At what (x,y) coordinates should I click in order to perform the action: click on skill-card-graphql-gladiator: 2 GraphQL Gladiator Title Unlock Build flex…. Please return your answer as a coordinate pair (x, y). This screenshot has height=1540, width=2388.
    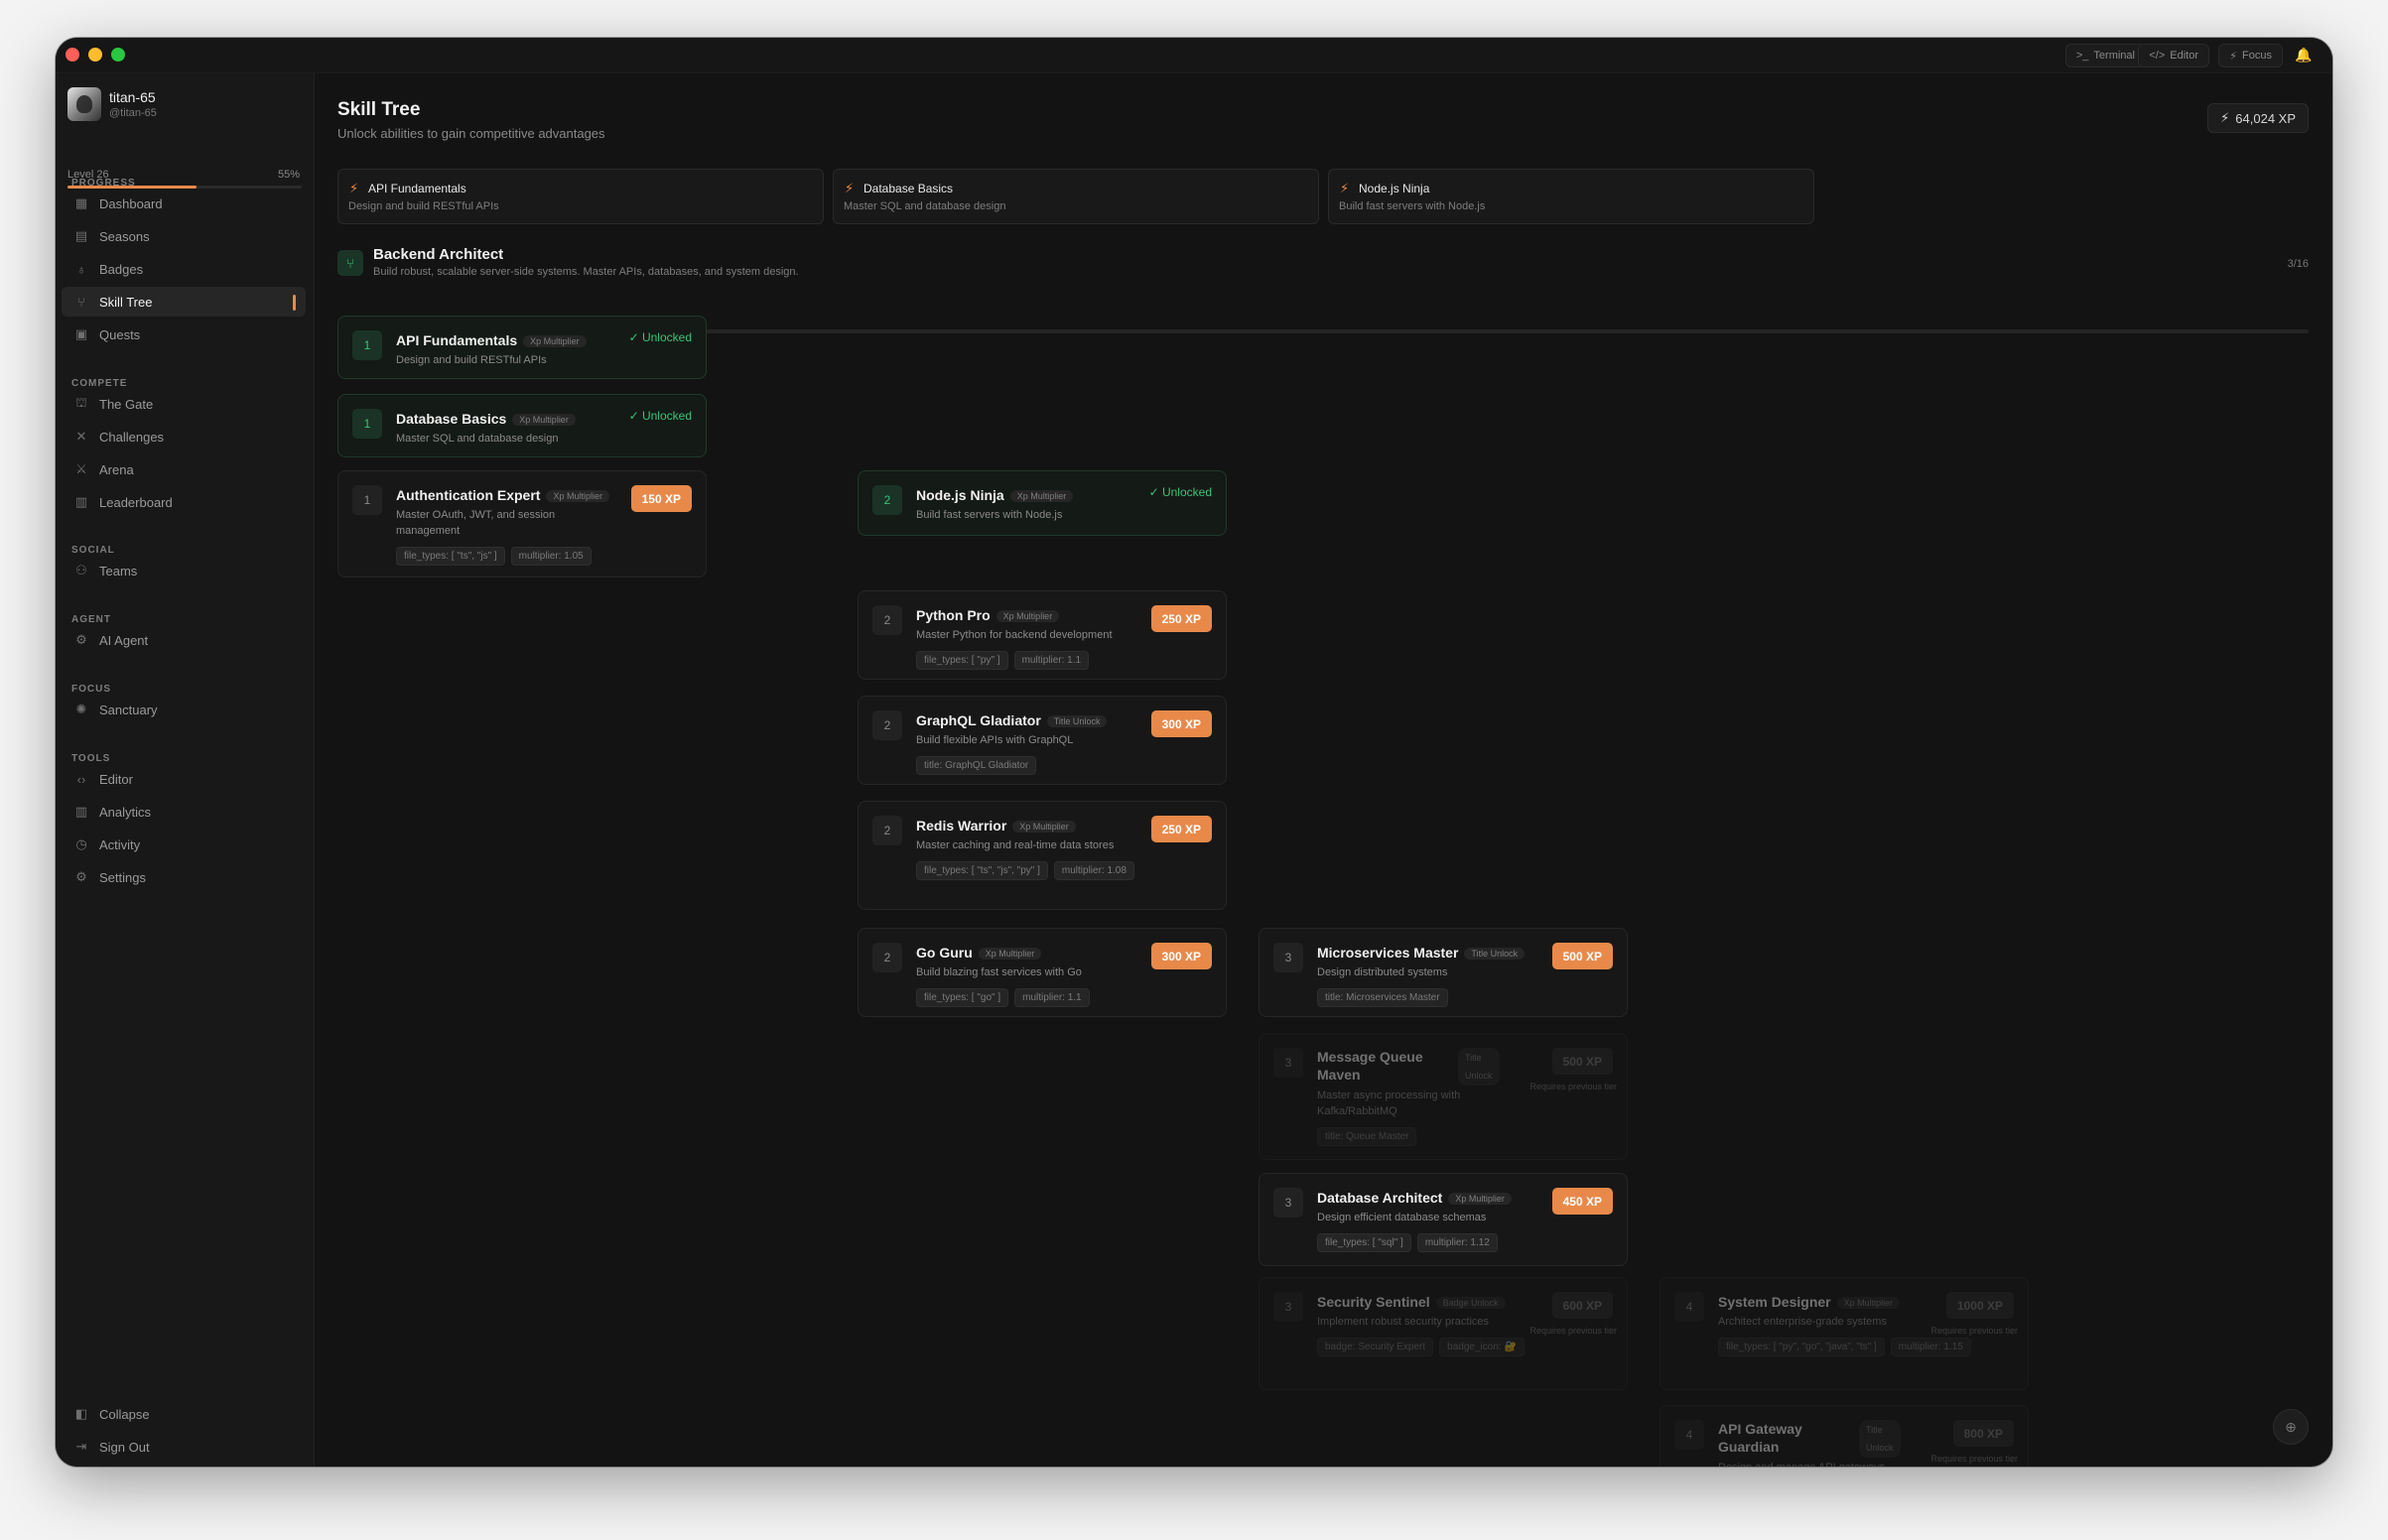
    Looking at the image, I should click on (1043, 740).